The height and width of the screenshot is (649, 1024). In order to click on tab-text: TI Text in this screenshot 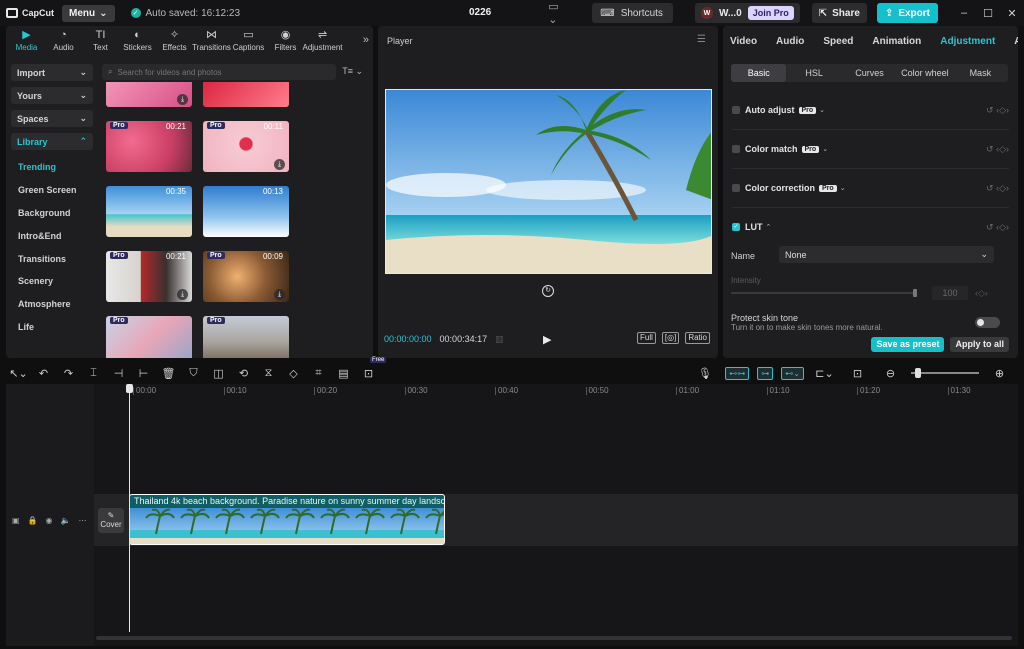, I will do `click(100, 41)`.